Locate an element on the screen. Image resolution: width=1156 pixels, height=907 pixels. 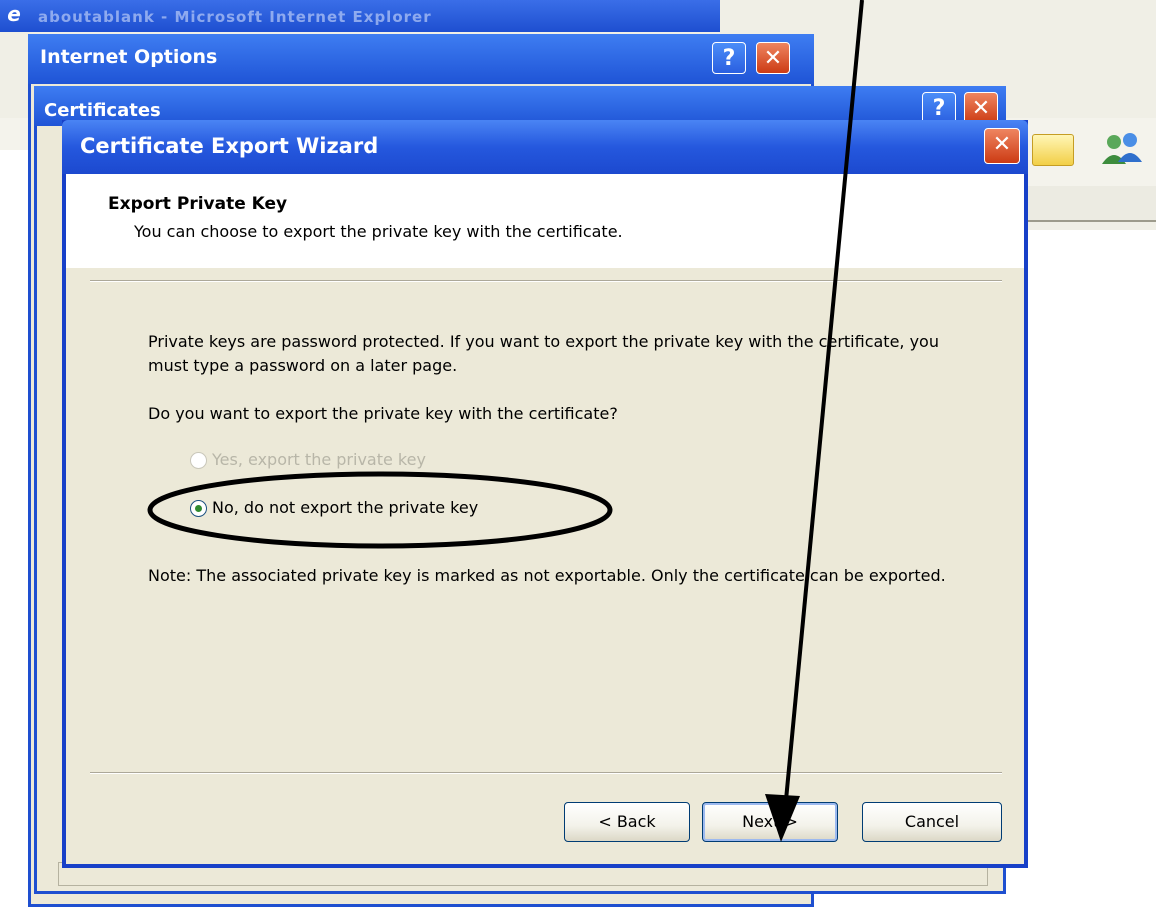
cancel-button: Cancel is located at coordinates (932, 822).